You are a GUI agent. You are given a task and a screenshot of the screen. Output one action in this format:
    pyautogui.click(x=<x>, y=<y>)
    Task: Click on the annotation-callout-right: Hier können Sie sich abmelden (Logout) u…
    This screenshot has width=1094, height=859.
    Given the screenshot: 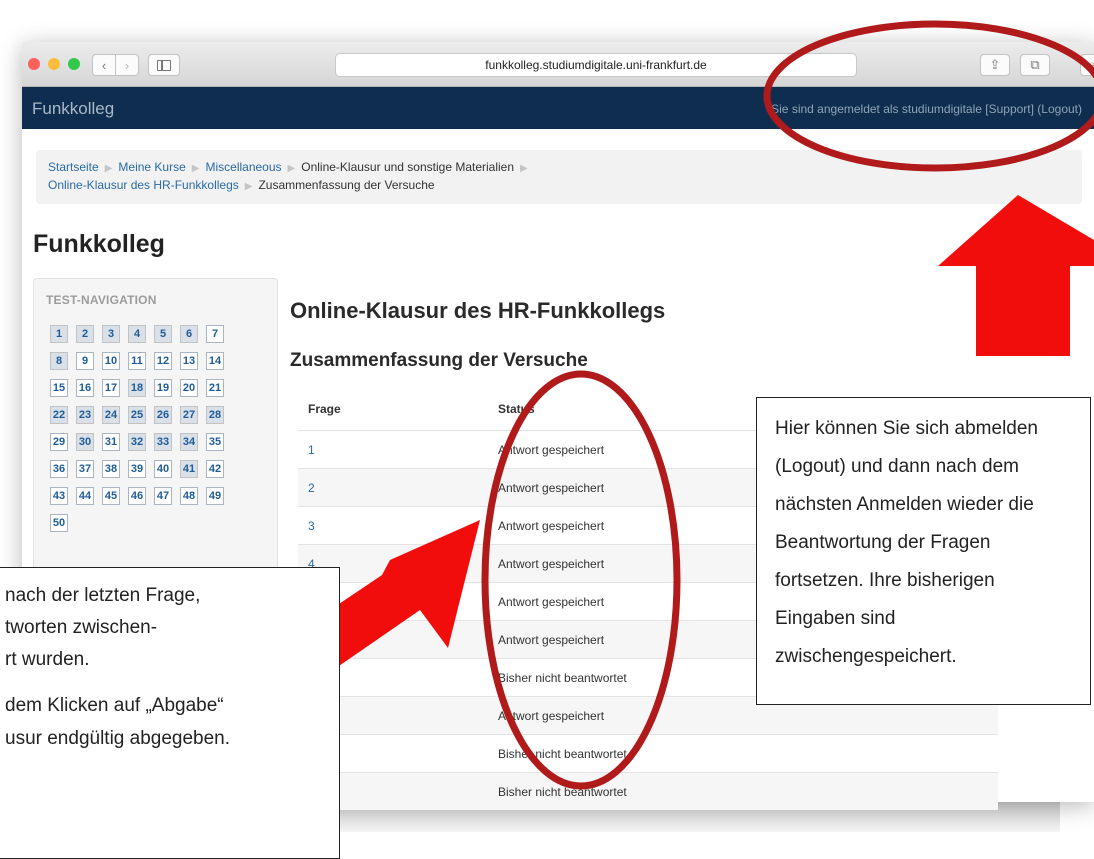 What is the action you would take?
    pyautogui.click(x=923, y=551)
    